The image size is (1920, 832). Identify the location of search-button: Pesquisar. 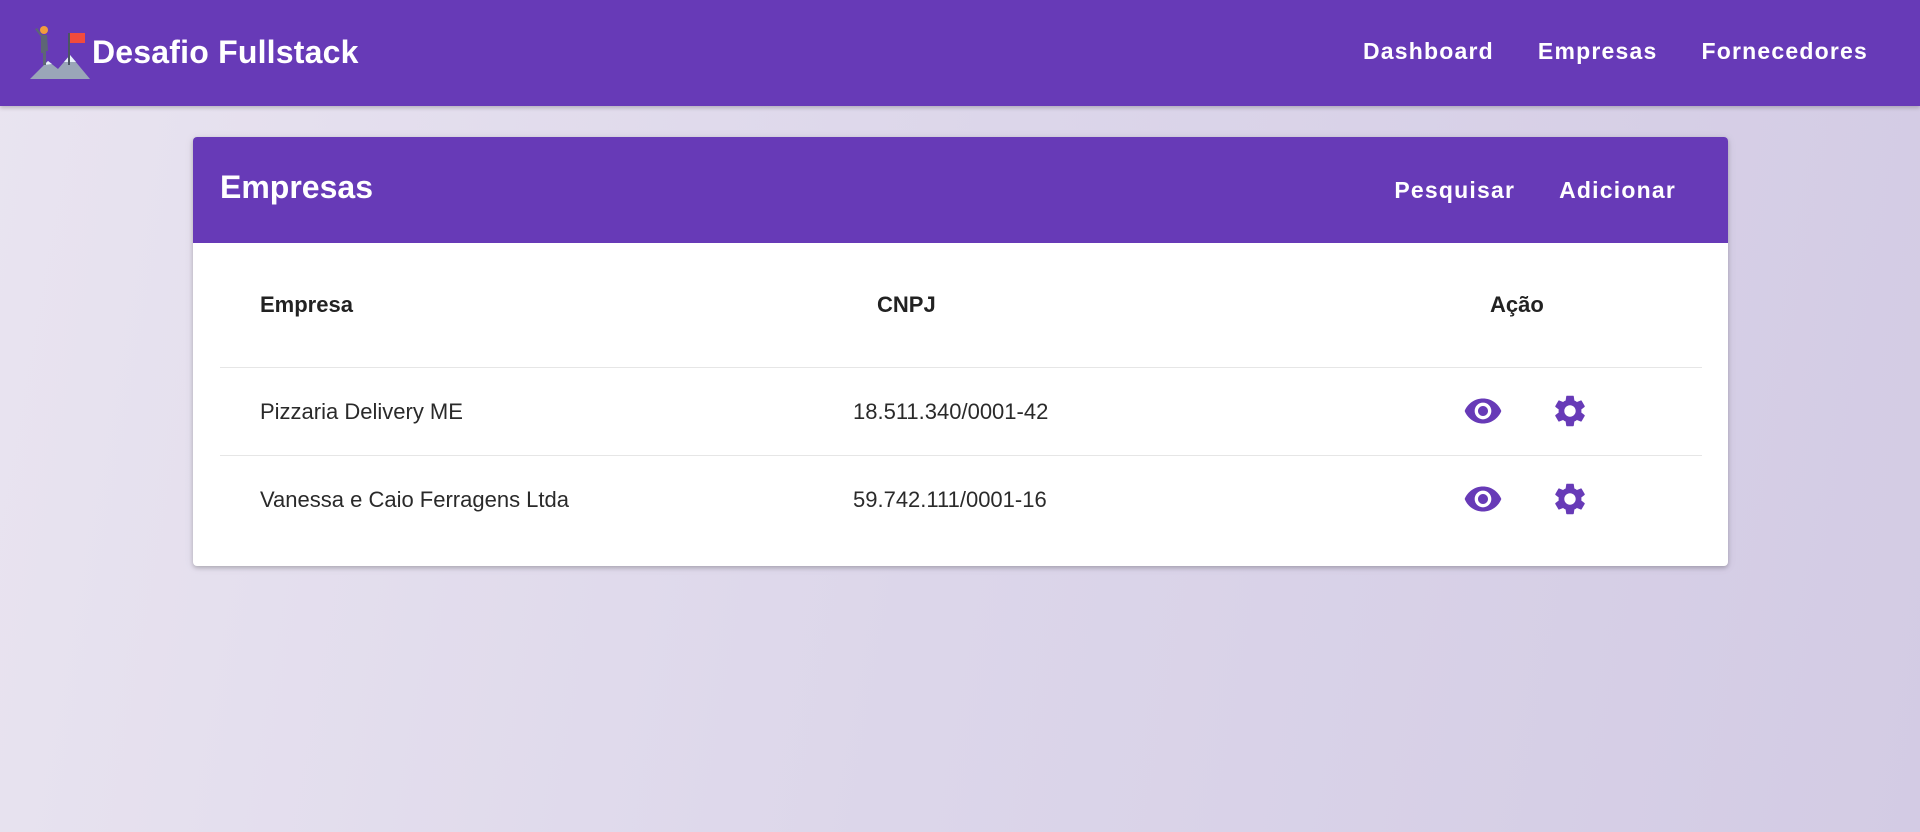
(1454, 190).